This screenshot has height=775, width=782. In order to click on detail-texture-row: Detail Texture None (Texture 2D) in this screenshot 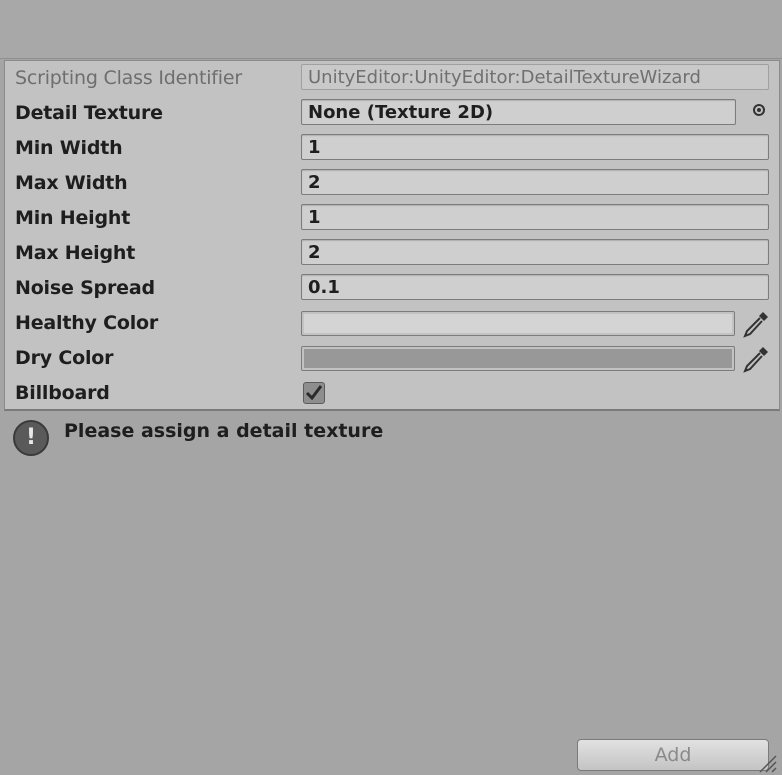, I will do `click(392, 113)`.